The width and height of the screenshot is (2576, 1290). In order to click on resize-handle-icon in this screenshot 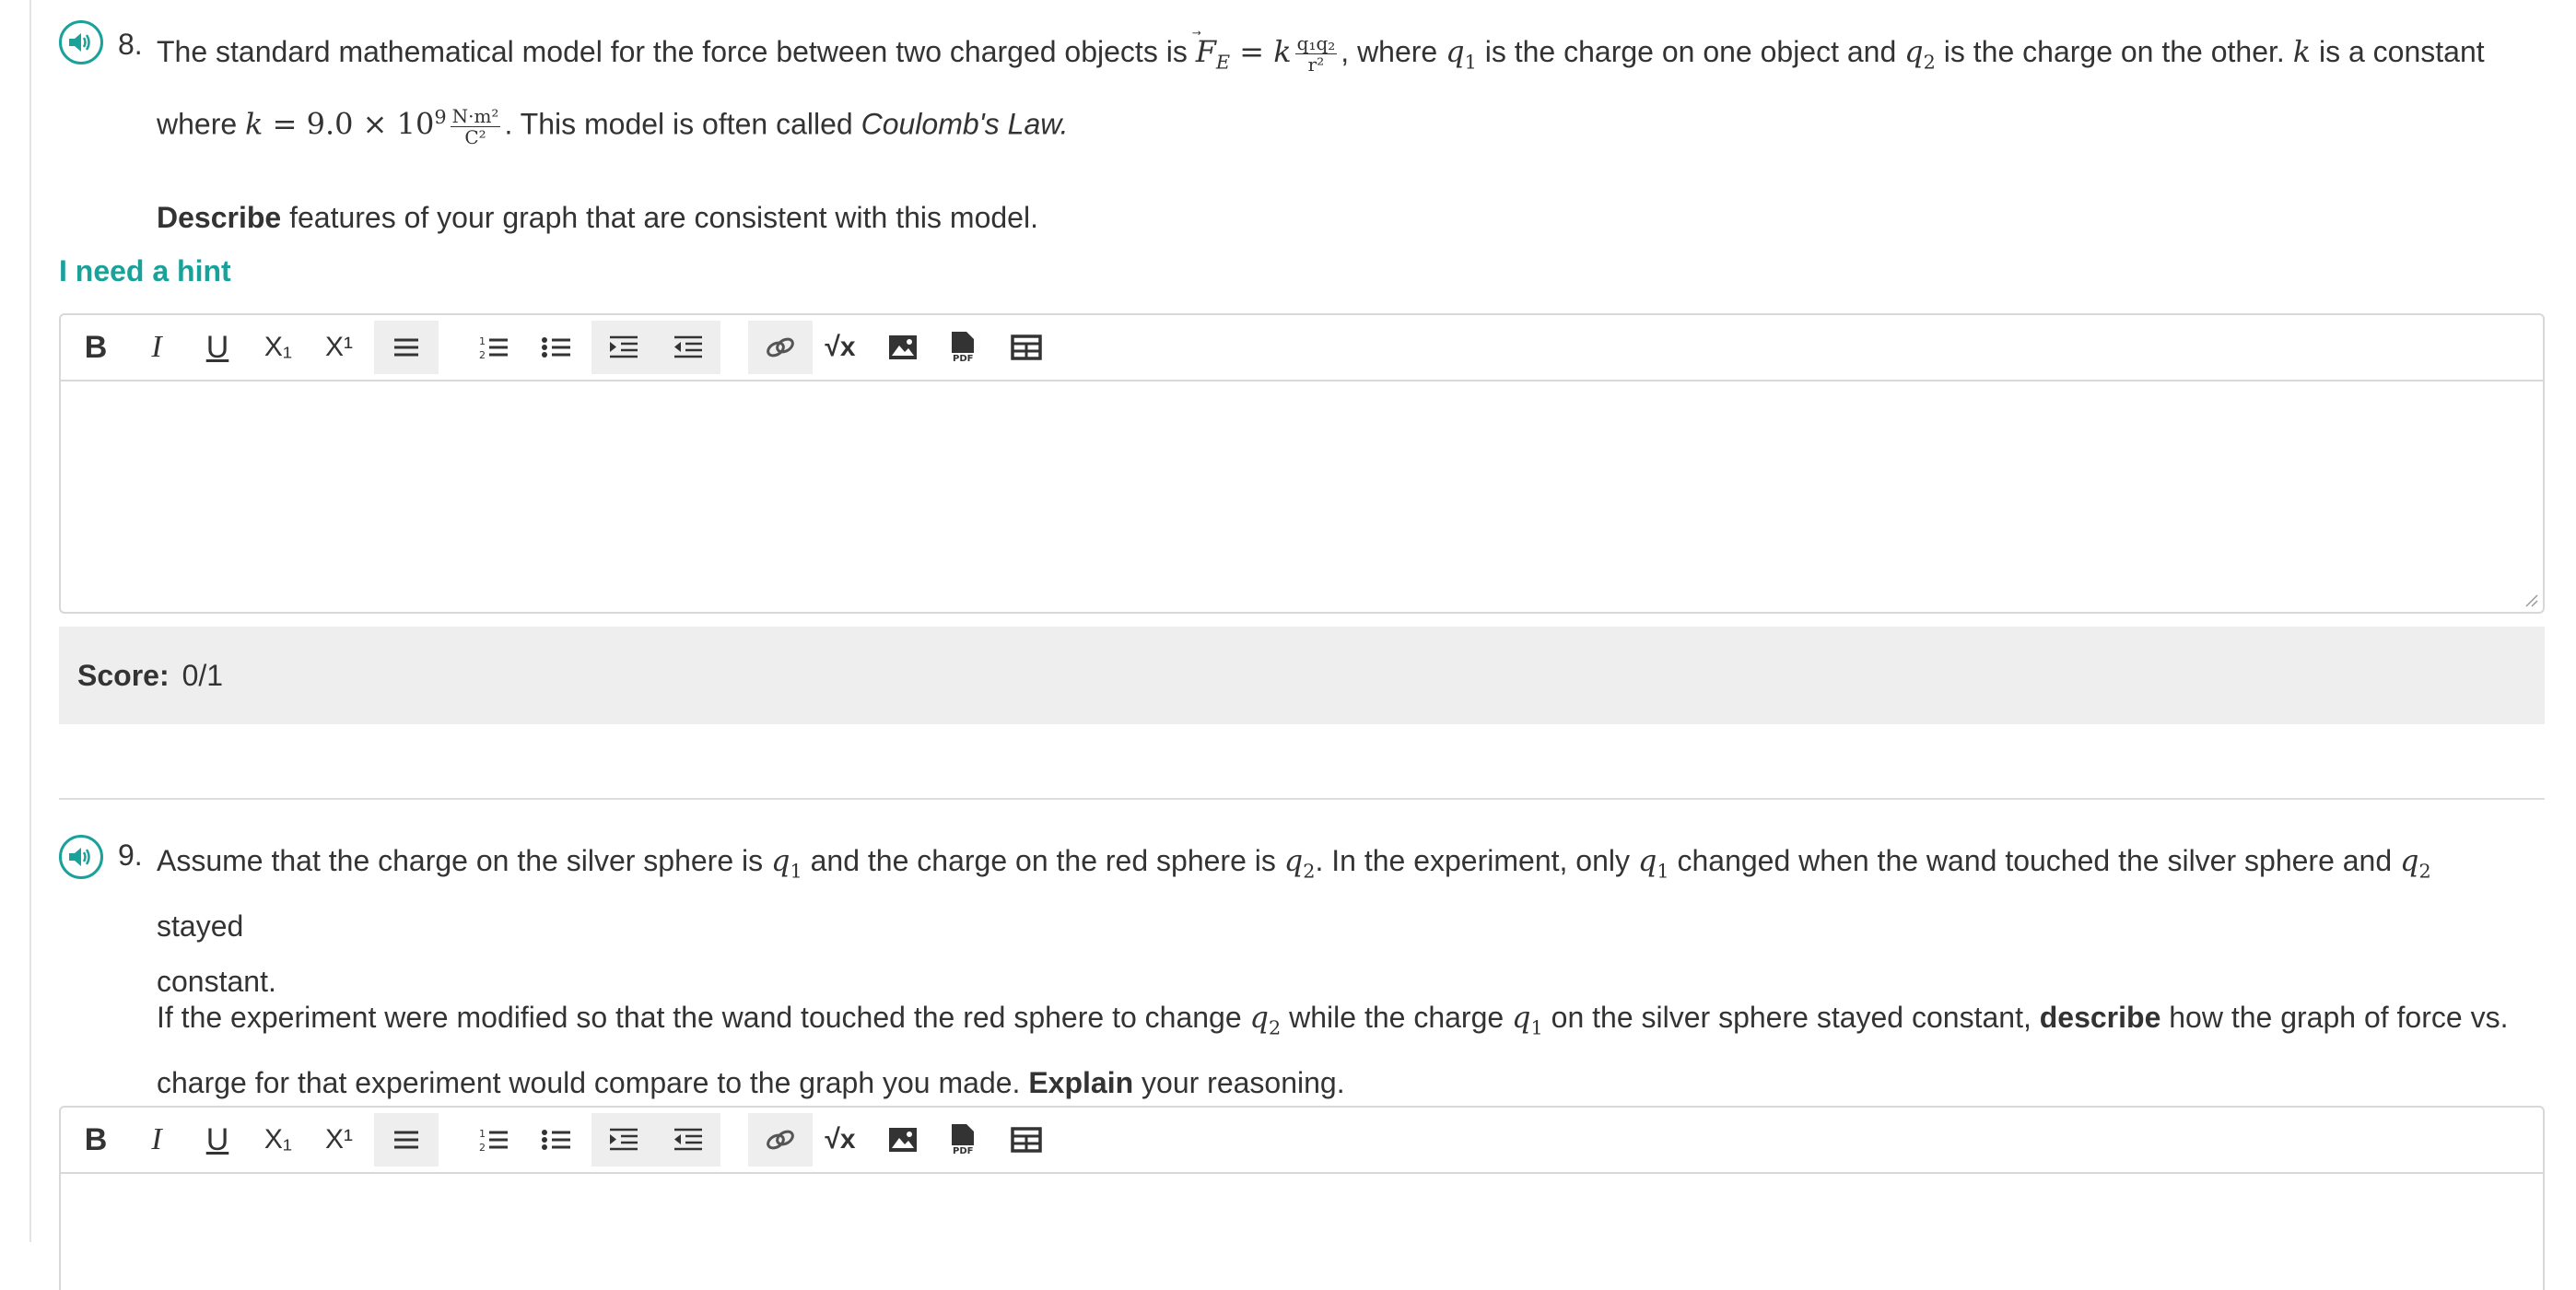, I will do `click(2531, 600)`.